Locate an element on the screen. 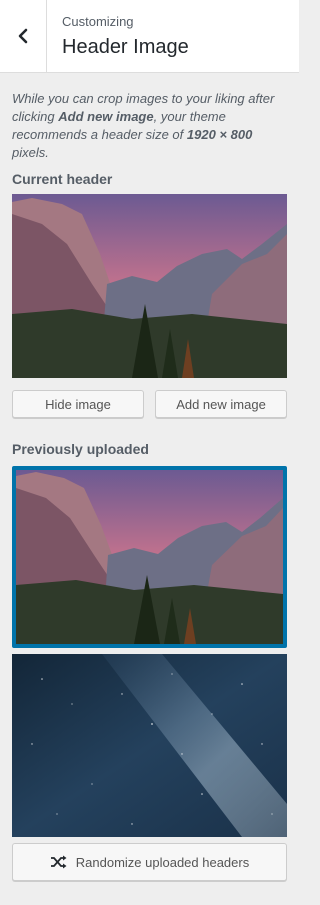  back-button is located at coordinates (23, 36).